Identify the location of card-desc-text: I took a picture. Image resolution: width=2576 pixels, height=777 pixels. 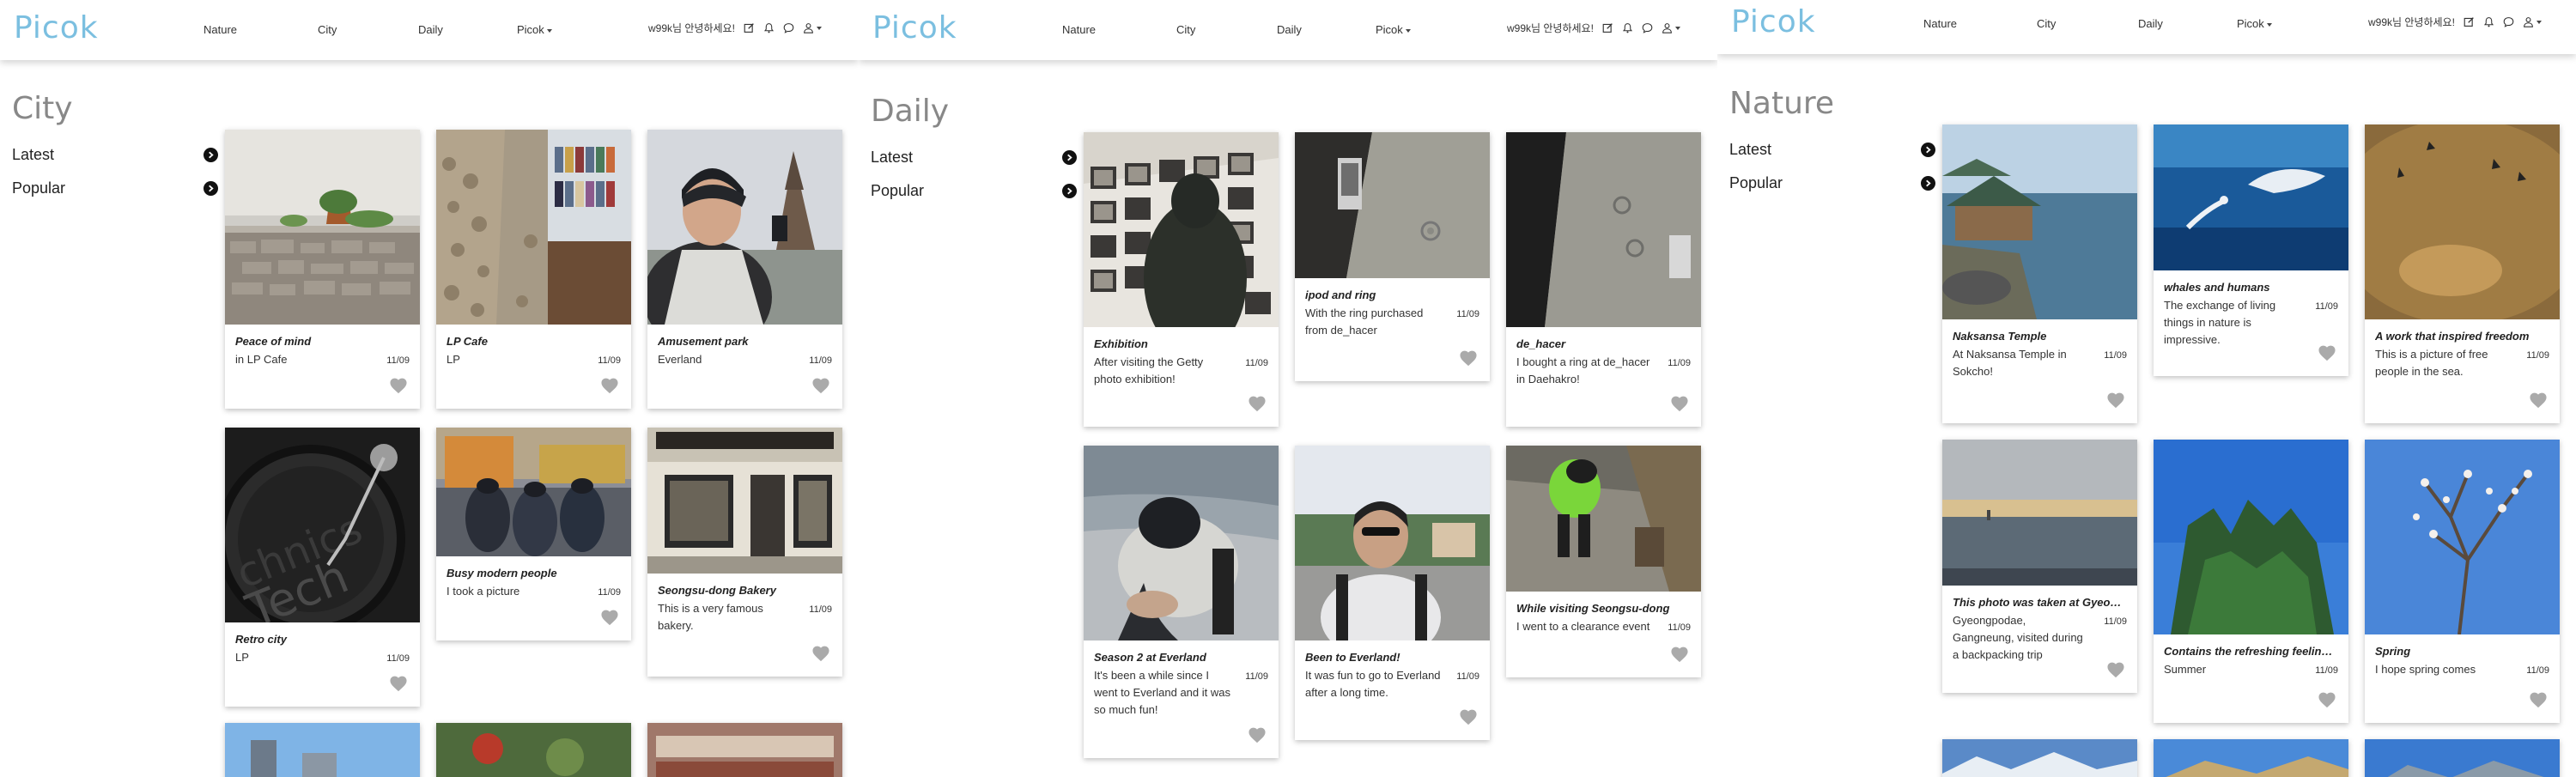
(483, 591).